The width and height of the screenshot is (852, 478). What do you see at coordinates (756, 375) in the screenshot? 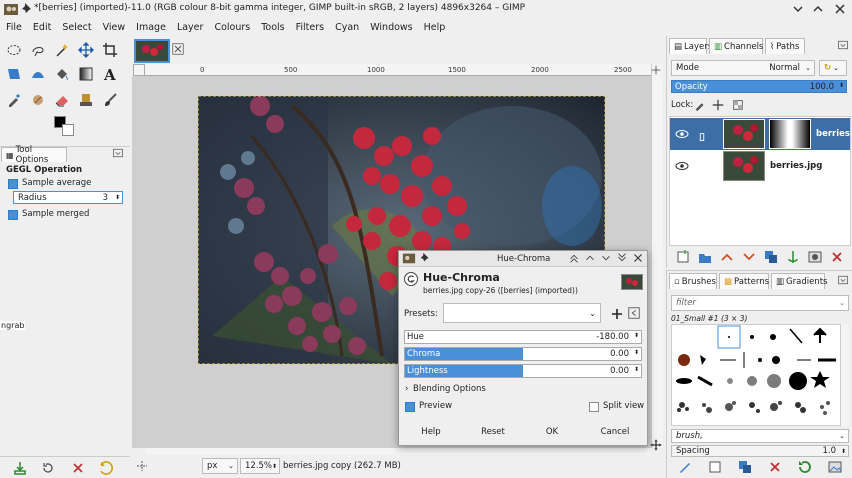
I see `brush-grid` at bounding box center [756, 375].